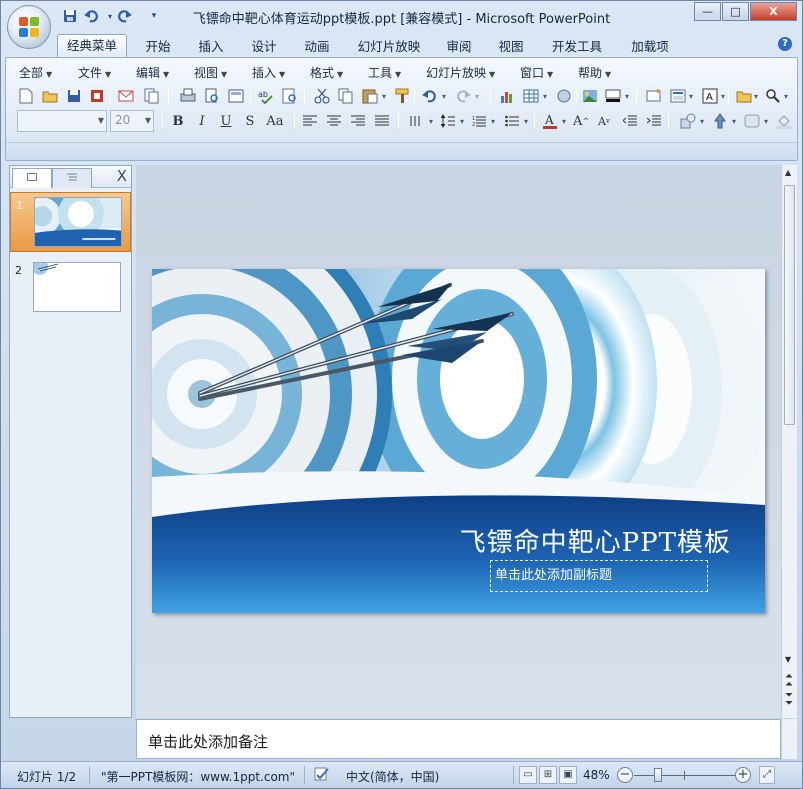  I want to click on menu-help: 帮助 ▼, so click(594, 73).